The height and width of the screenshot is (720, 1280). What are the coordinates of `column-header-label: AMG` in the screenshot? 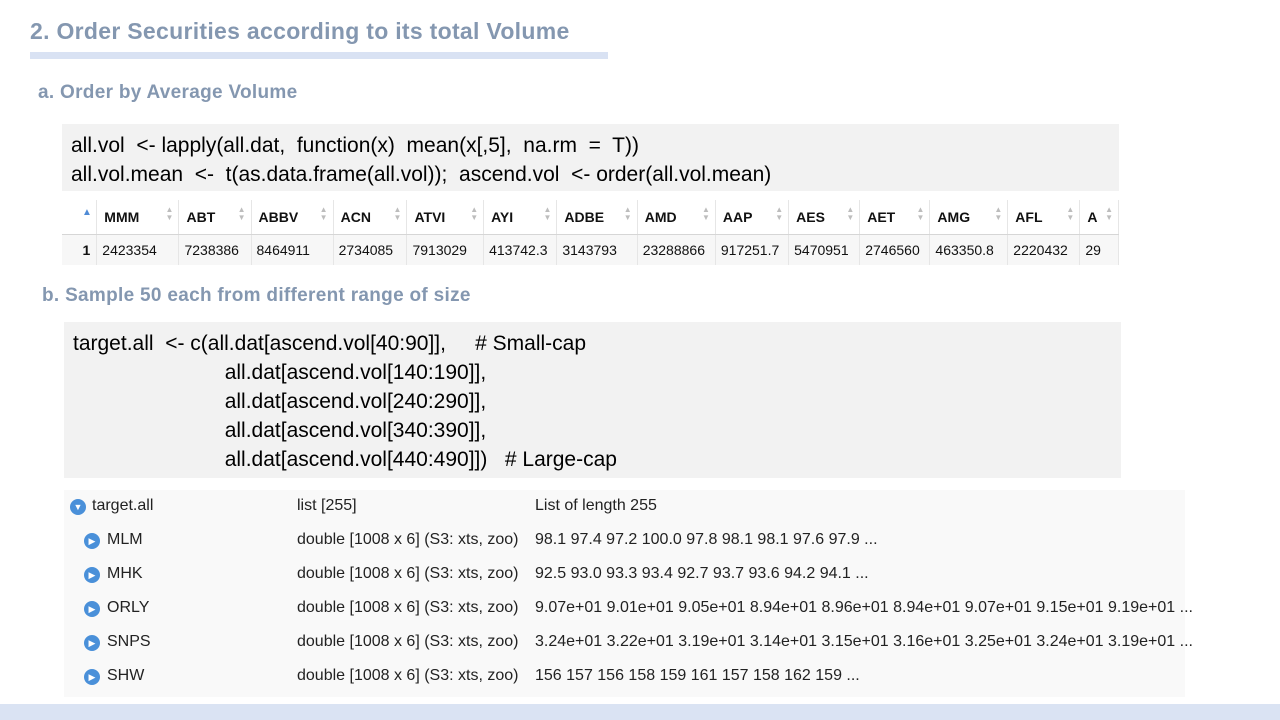 It's located at (954, 217).